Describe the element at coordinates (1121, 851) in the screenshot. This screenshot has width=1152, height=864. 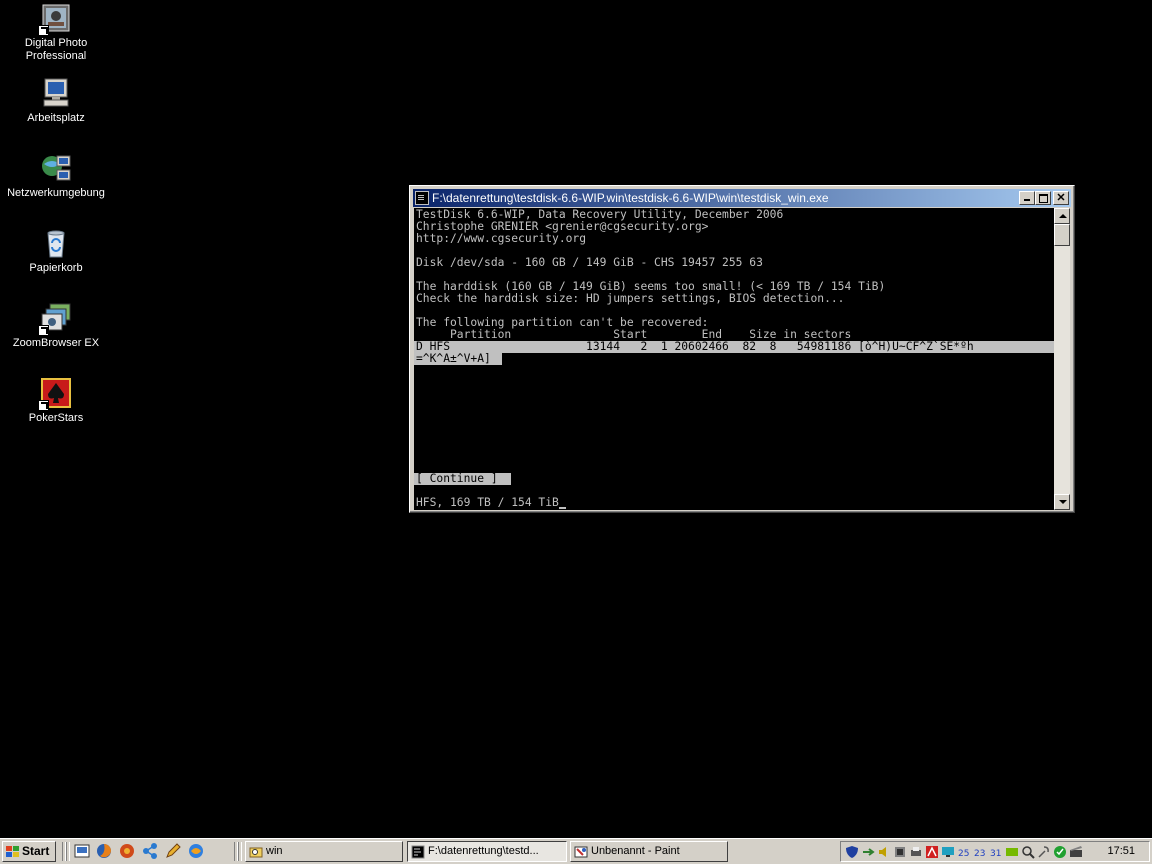
I see `clock: 17:51` at that location.